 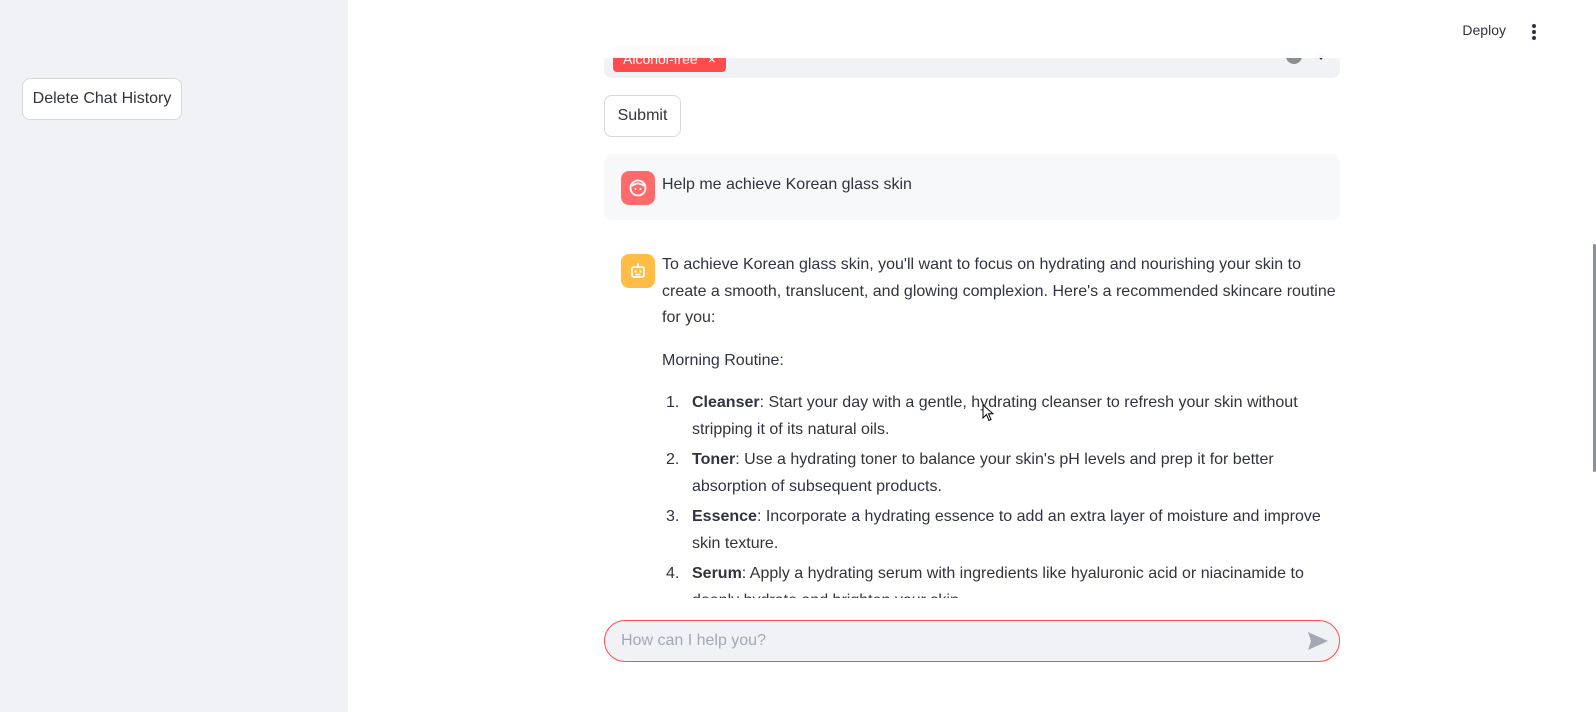 What do you see at coordinates (787, 184) in the screenshot?
I see `user-message-text: Help me achieve Korean glass skin` at bounding box center [787, 184].